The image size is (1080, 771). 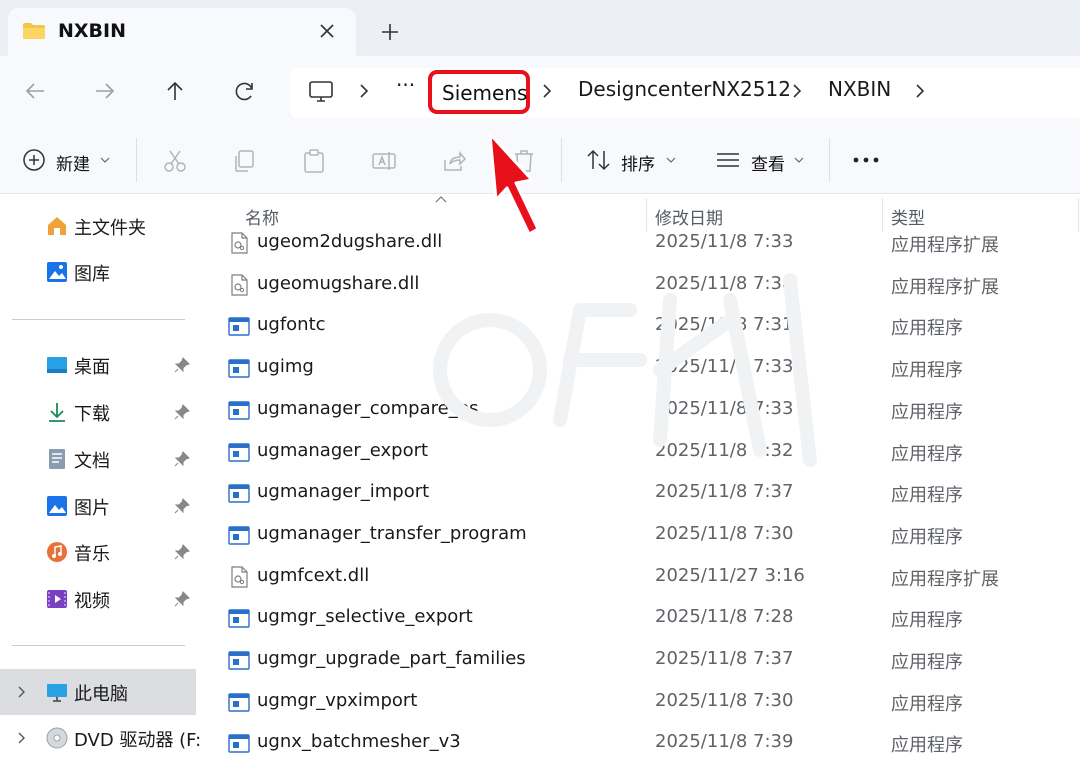 What do you see at coordinates (650, 702) in the screenshot?
I see `table-row: ugmgr_vpximport 2025/11/8 7:30 应用程序` at bounding box center [650, 702].